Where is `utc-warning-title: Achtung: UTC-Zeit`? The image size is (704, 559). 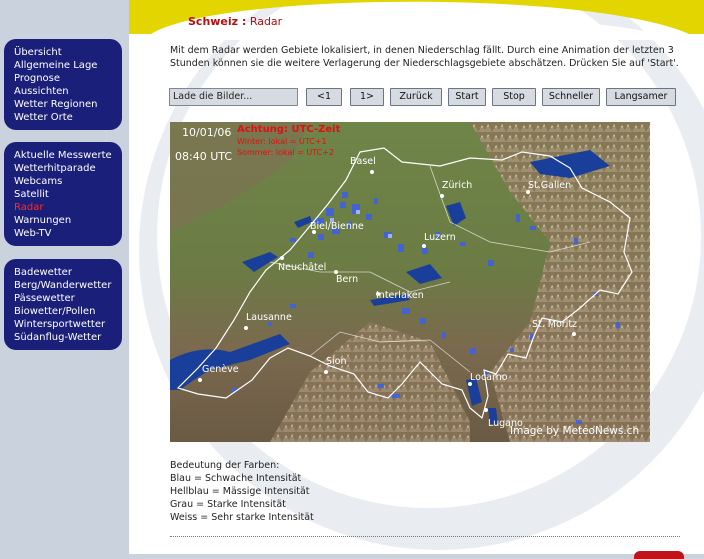 utc-warning-title: Achtung: UTC-Zeit is located at coordinates (289, 129).